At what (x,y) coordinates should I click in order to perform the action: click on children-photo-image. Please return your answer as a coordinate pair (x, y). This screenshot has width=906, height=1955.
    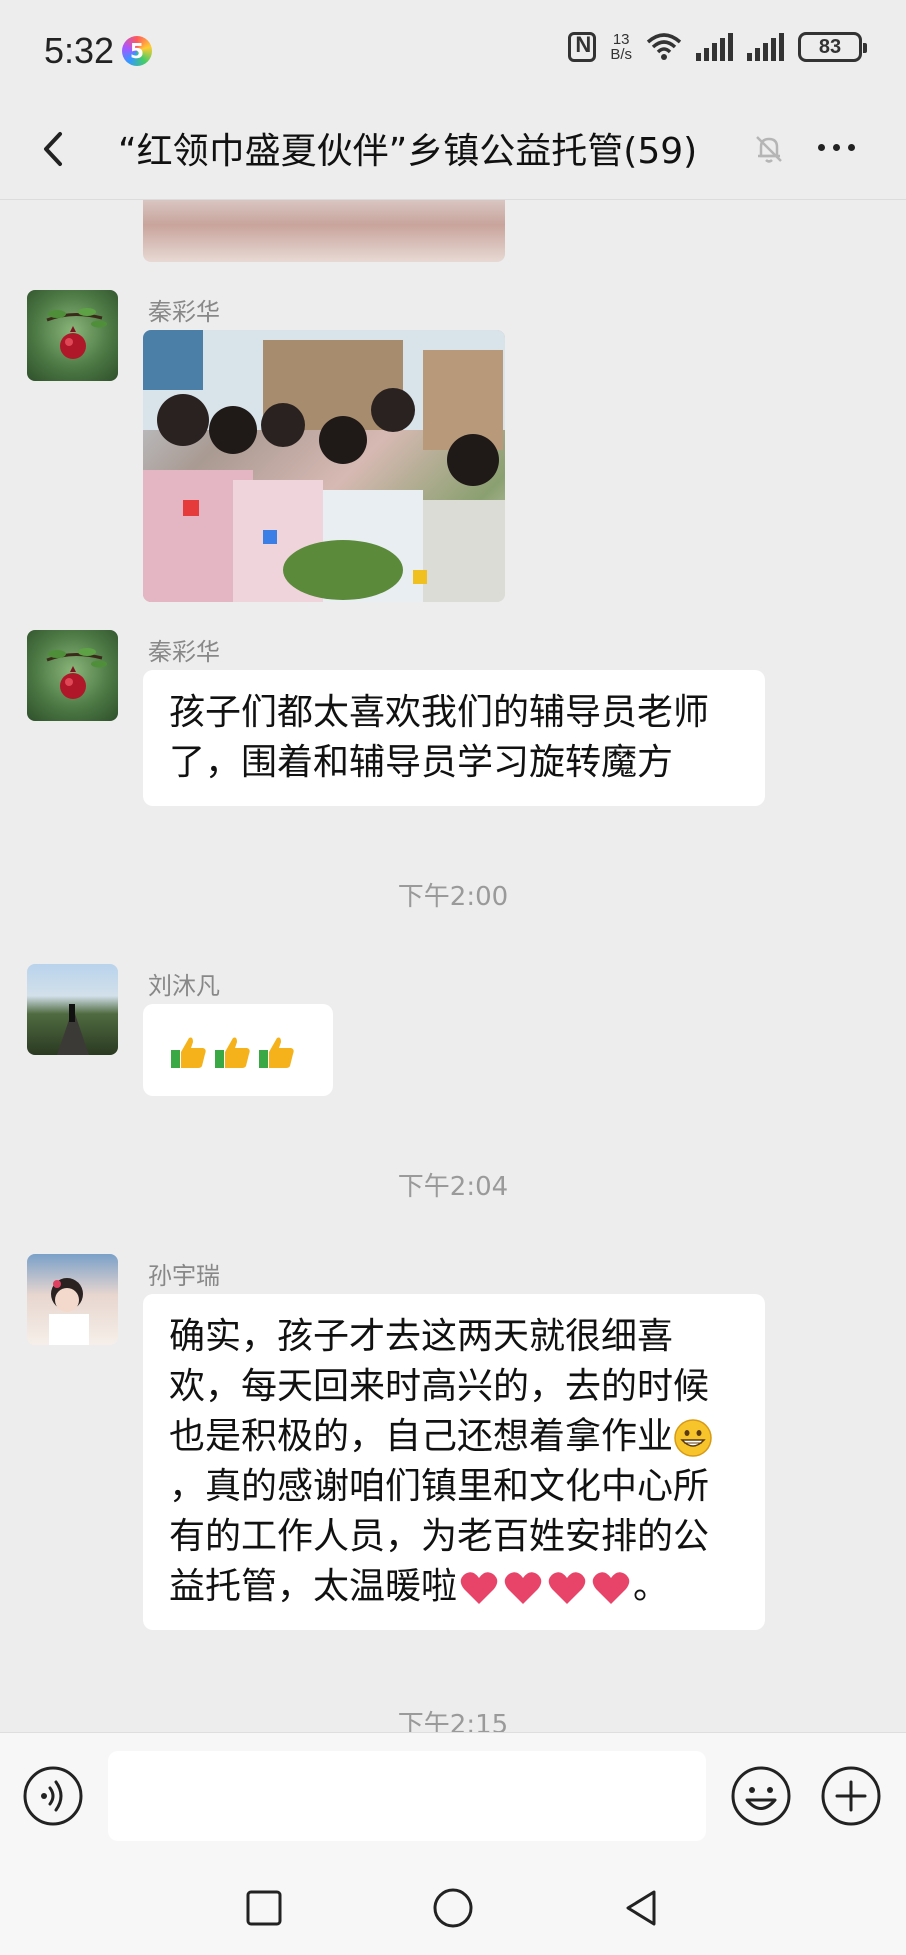
    Looking at the image, I should click on (324, 466).